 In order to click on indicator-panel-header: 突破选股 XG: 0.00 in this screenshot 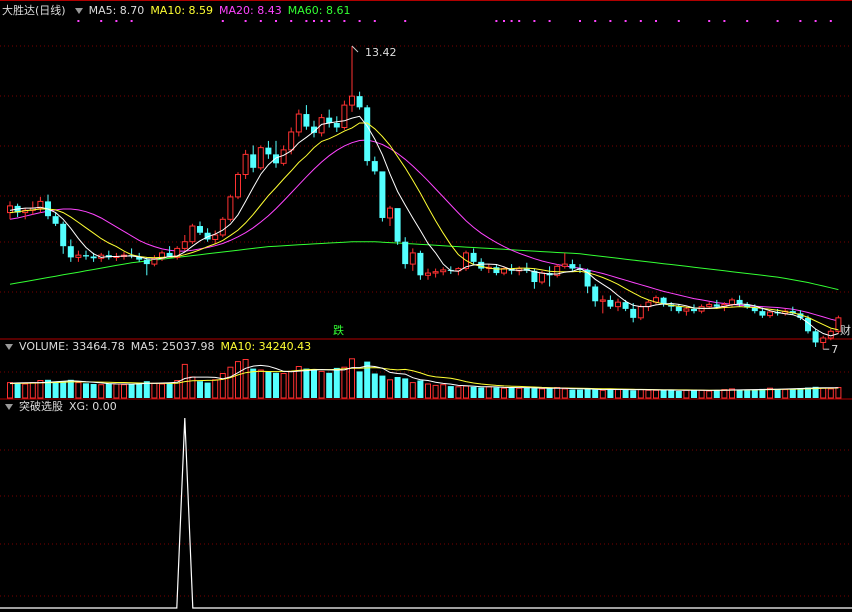, I will do `click(62, 407)`.